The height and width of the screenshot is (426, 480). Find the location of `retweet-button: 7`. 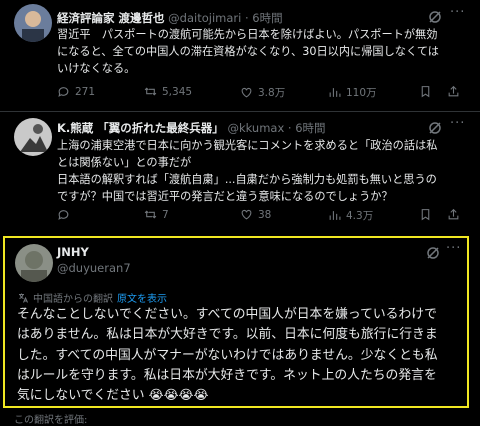

retweet-button: 7 is located at coordinates (156, 214).